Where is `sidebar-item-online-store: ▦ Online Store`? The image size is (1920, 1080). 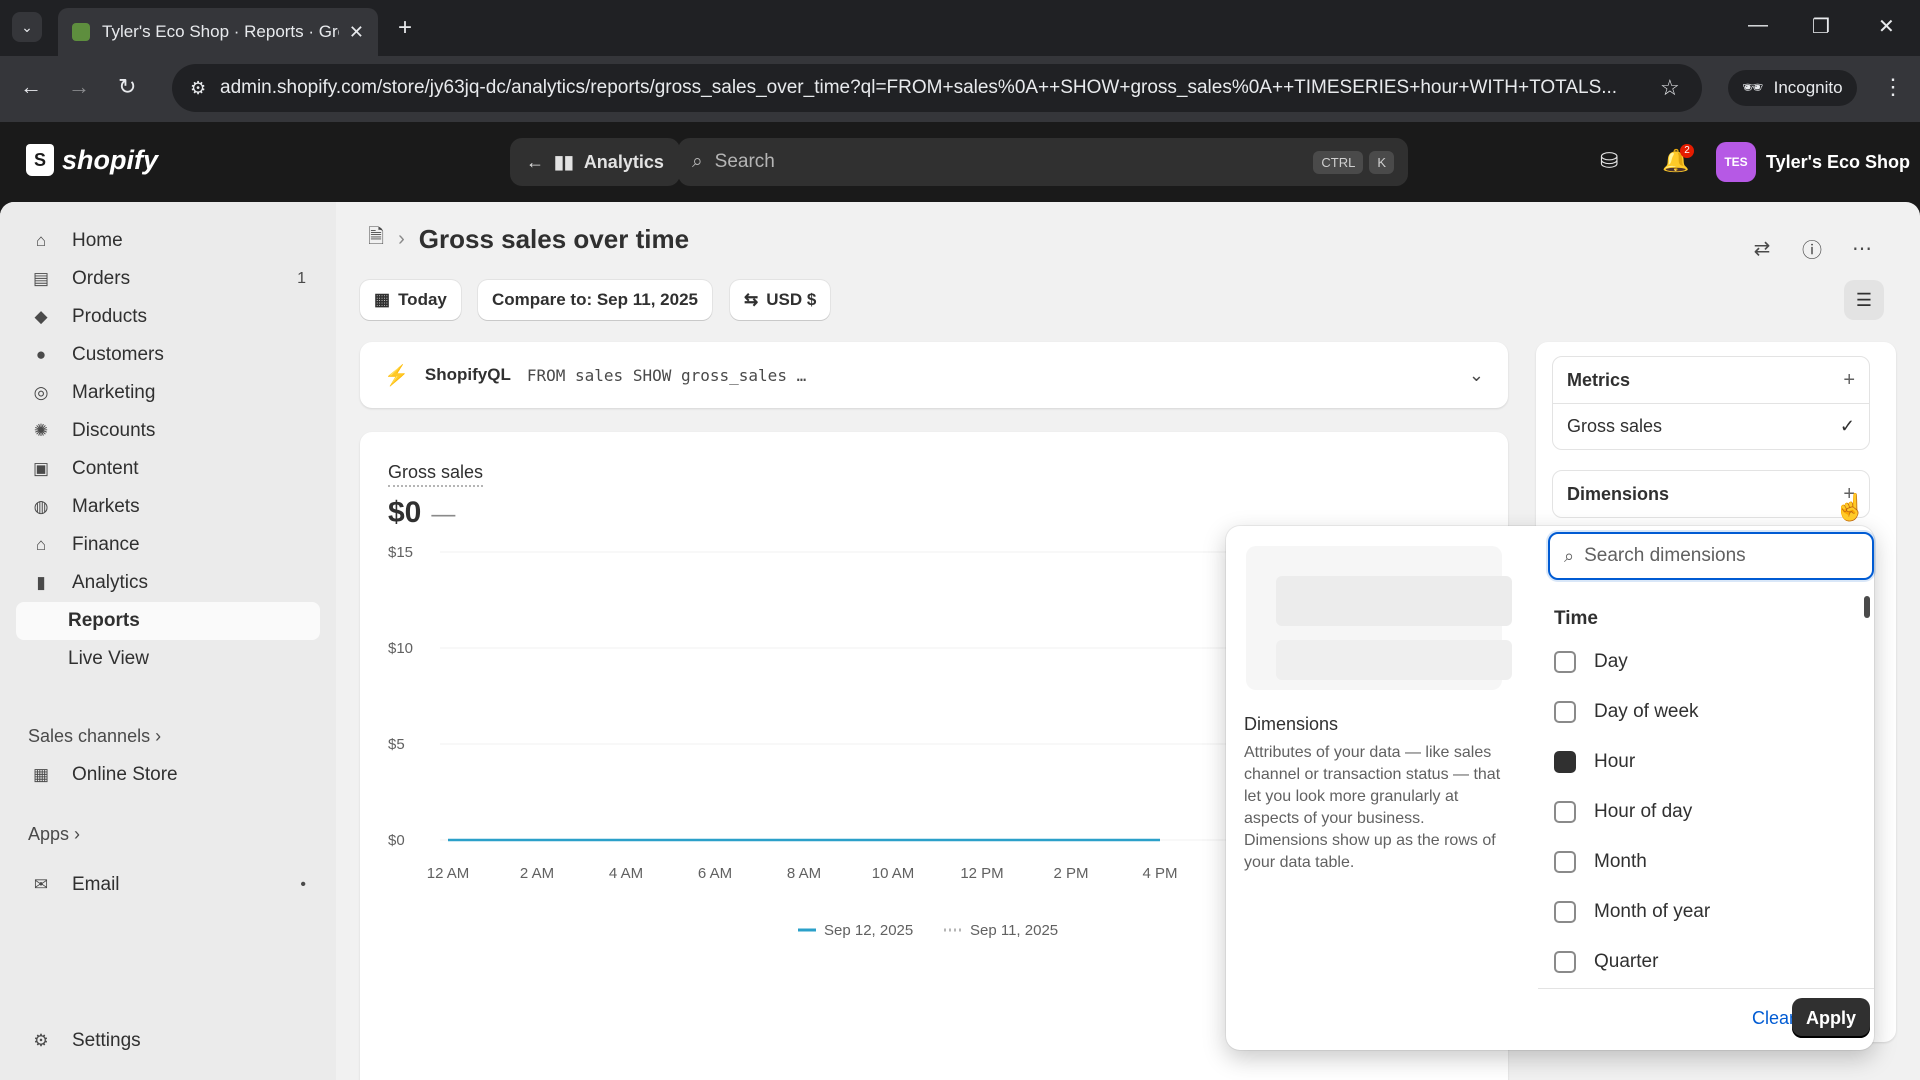 sidebar-item-online-store: ▦ Online Store is located at coordinates (168, 775).